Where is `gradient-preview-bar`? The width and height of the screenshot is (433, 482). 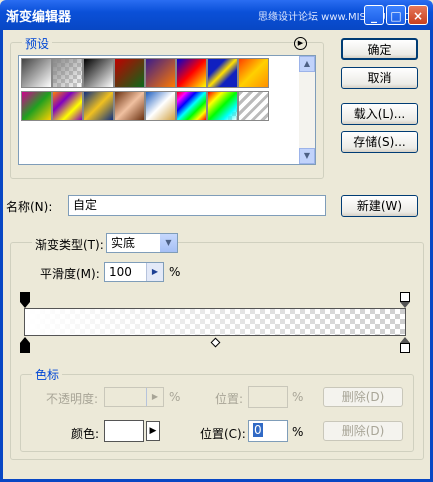 gradient-preview-bar is located at coordinates (215, 322).